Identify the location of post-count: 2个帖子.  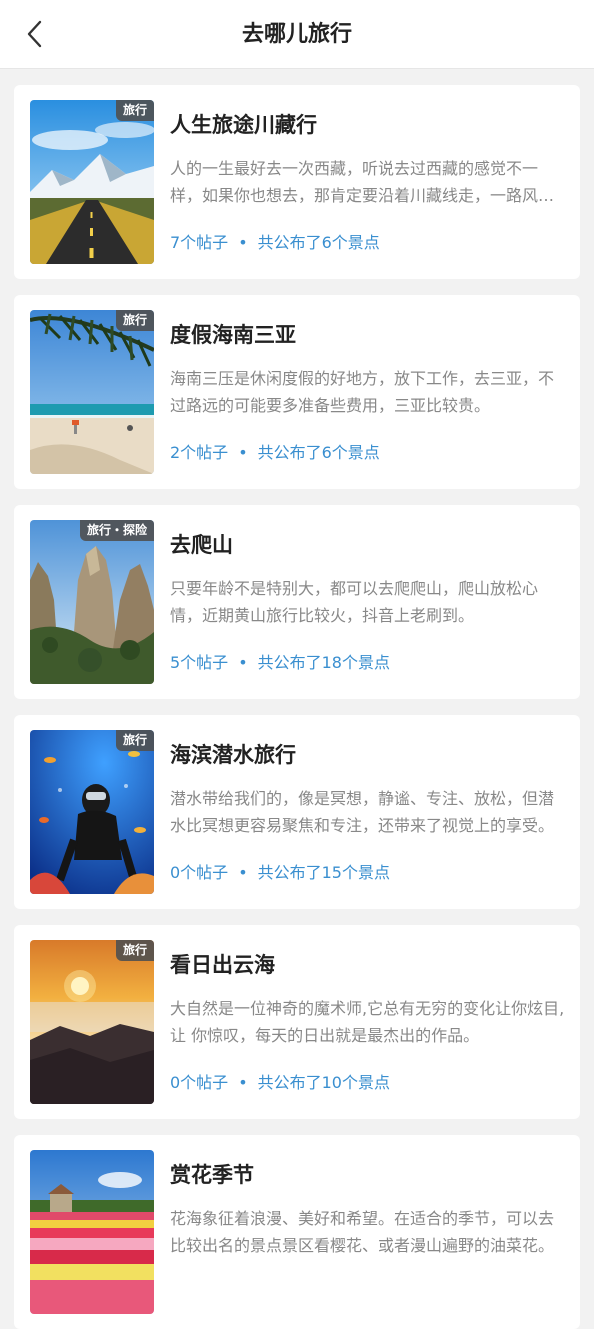
(199, 452).